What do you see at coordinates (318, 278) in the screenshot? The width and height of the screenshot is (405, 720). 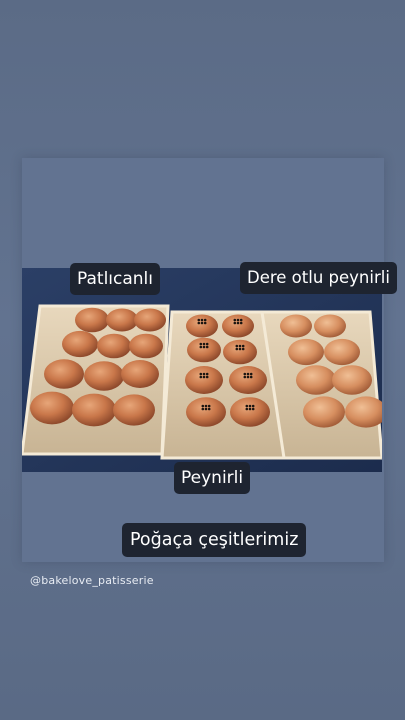 I see `label-dere-otlu-peynirli: Dere otlu peynirli` at bounding box center [318, 278].